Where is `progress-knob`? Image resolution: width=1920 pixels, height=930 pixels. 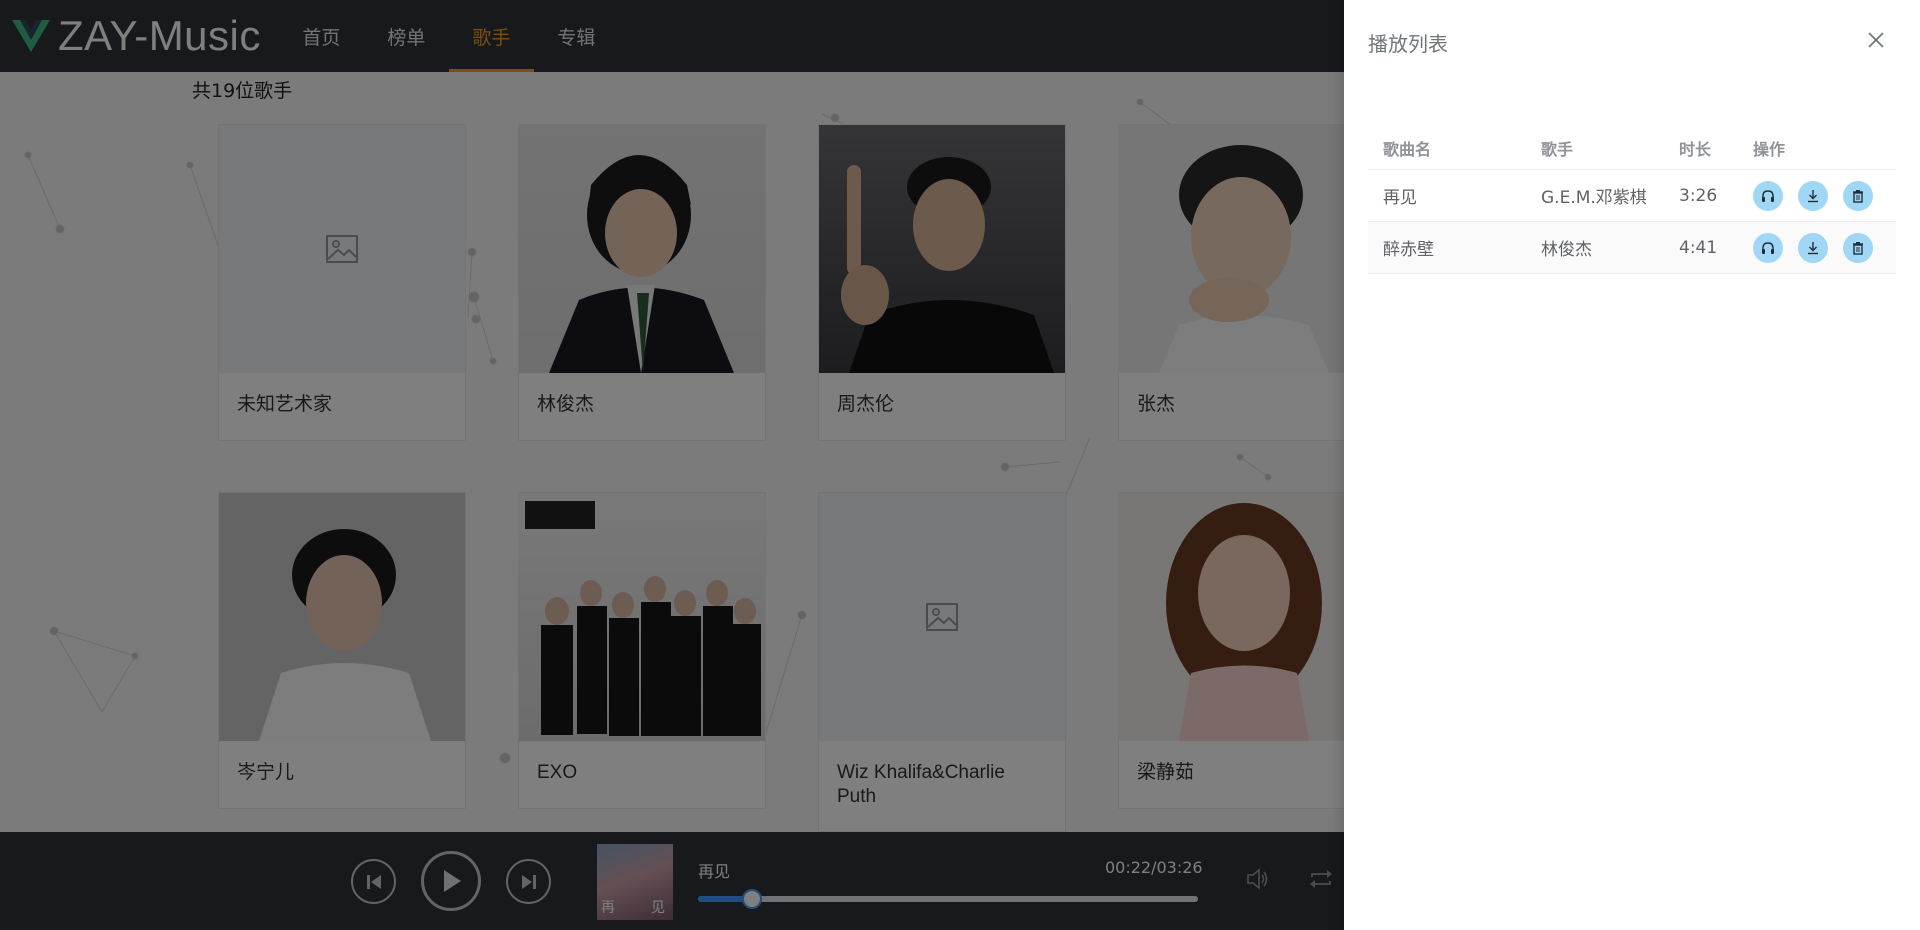
progress-knob is located at coordinates (751, 899).